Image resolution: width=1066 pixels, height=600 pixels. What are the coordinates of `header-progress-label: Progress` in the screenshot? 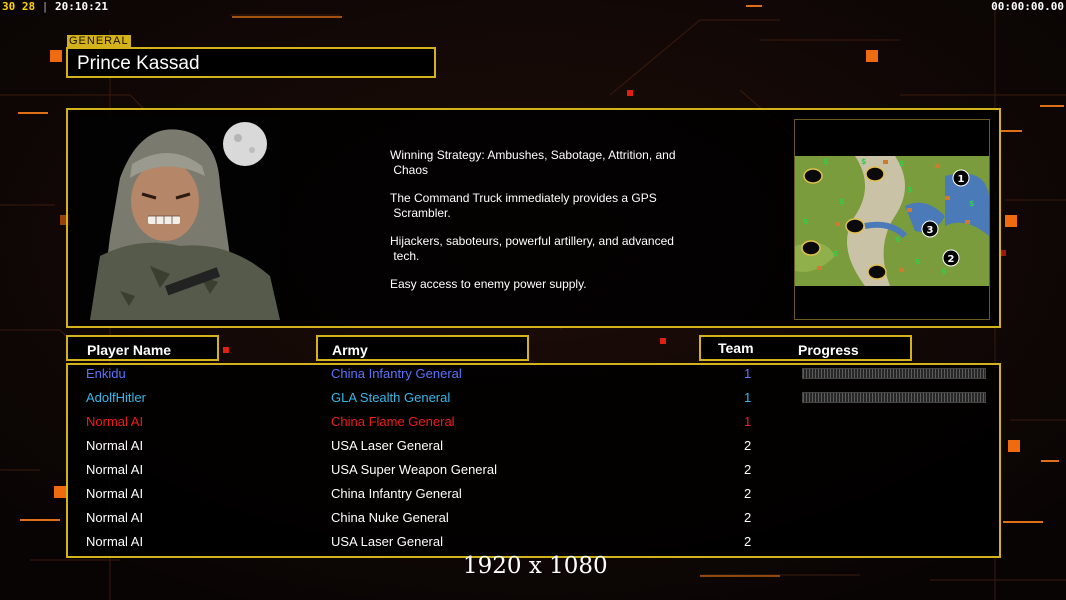 It's located at (828, 350).